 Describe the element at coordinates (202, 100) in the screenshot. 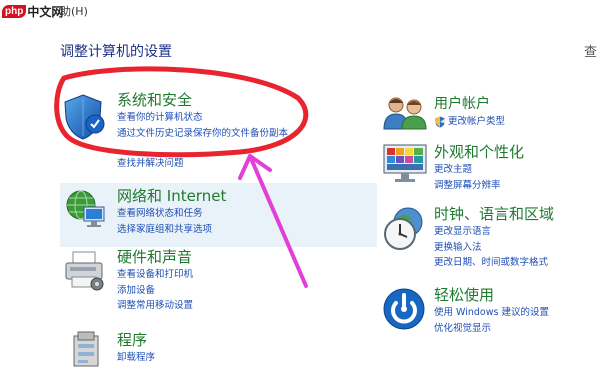

I see `system-security-title: 系统和安全` at that location.